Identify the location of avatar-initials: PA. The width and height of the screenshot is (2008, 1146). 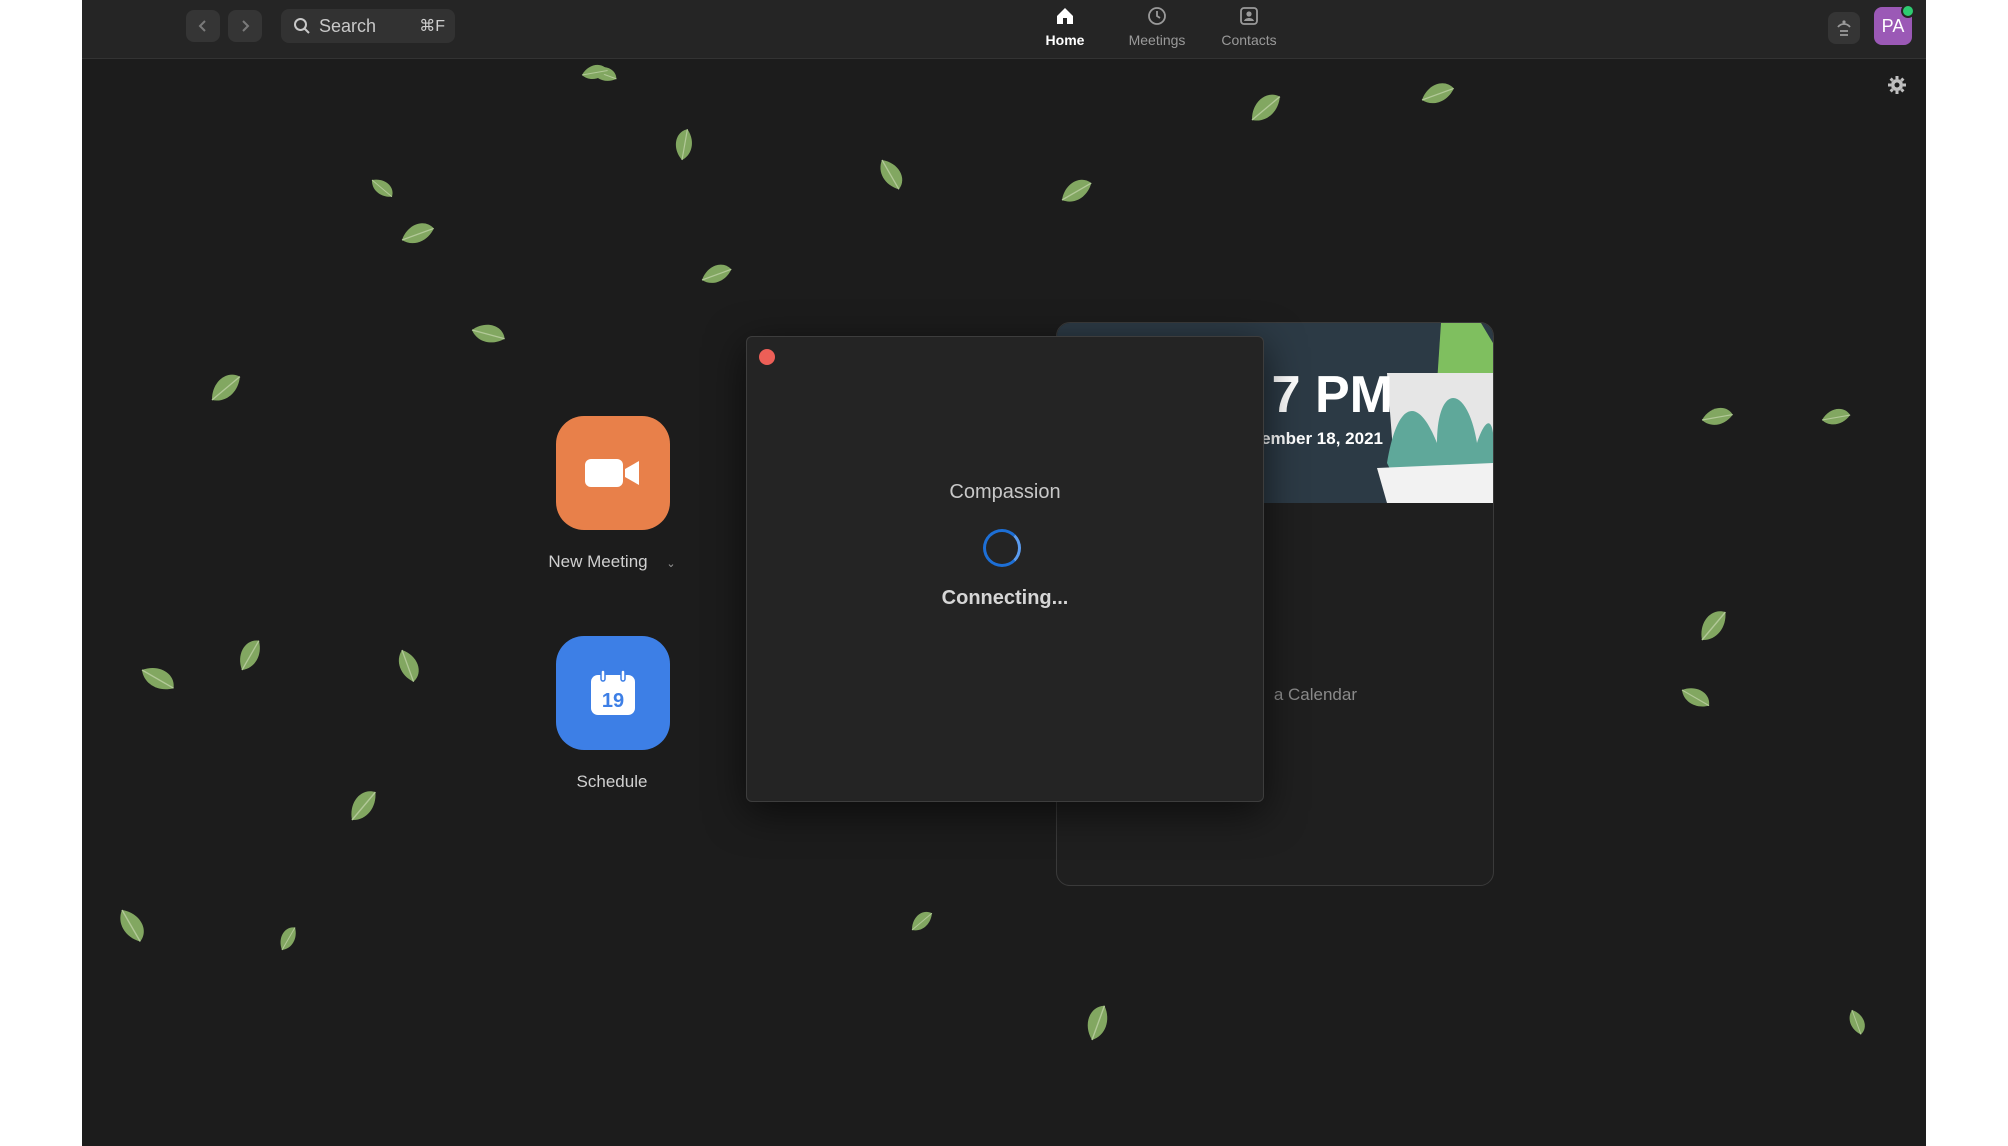
(1893, 25).